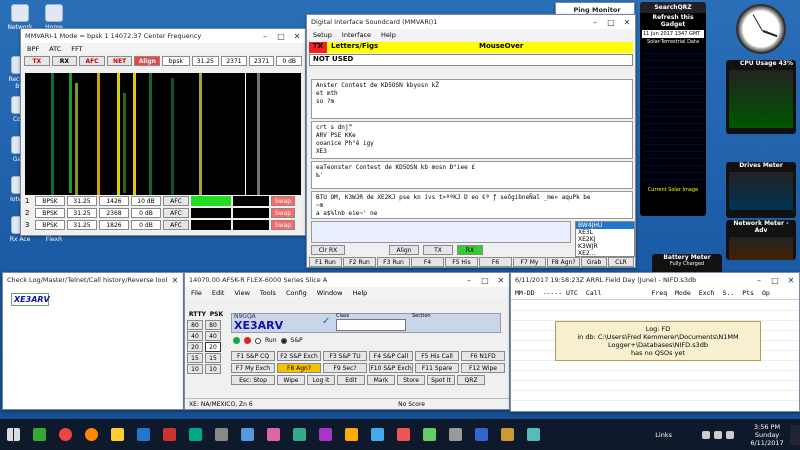 Image resolution: width=800 pixels, height=450 pixels. What do you see at coordinates (258, 340) in the screenshot?
I see `run-radio` at bounding box center [258, 340].